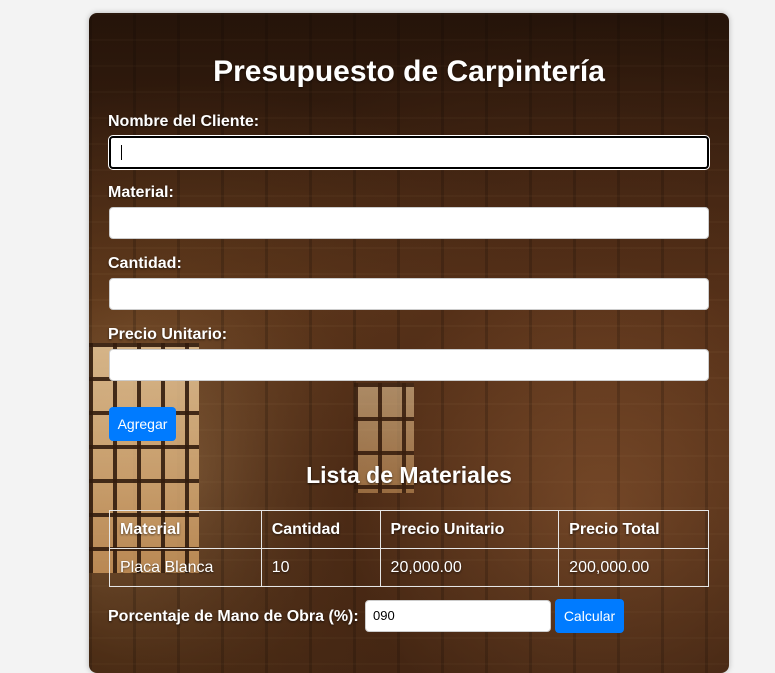  I want to click on column-header-material: Material, so click(185, 529).